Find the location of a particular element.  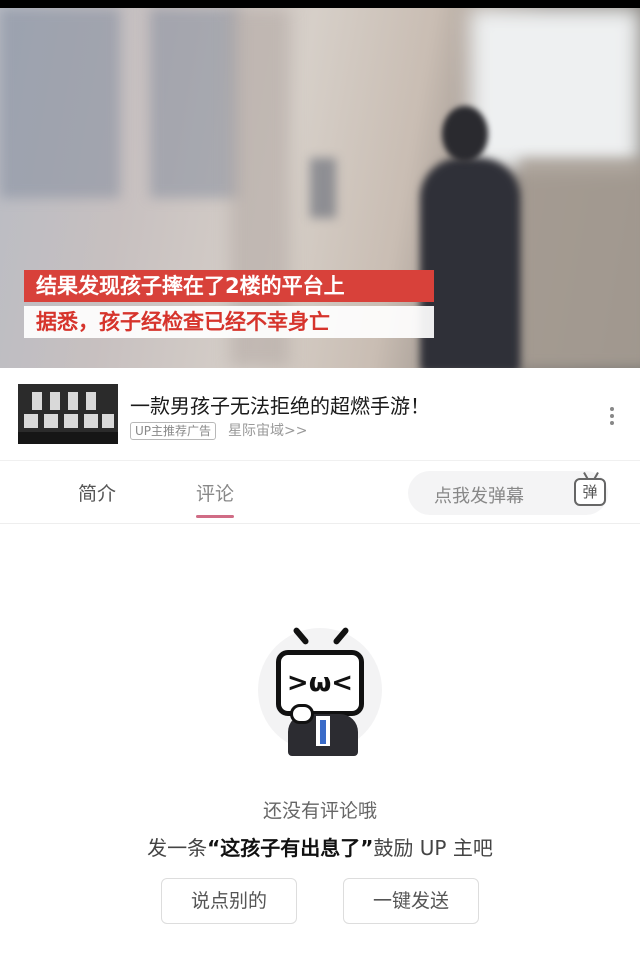

status-bar is located at coordinates (320, 4).